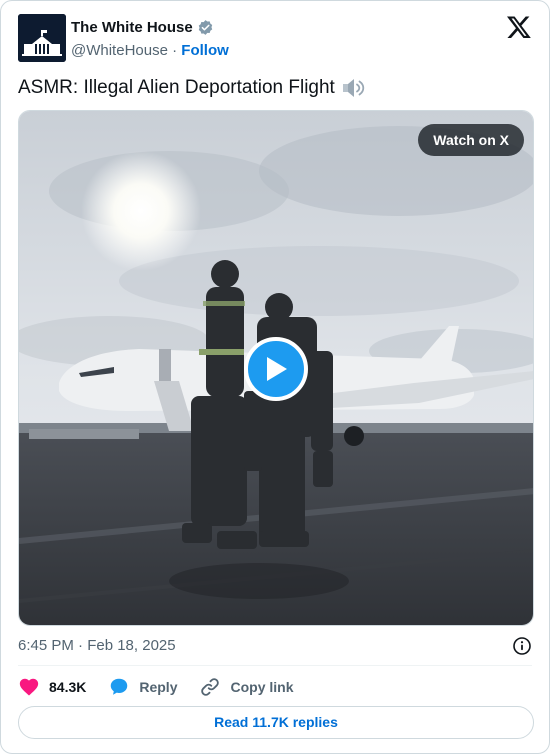 This screenshot has height=754, width=550. What do you see at coordinates (68, 687) in the screenshot?
I see `like-count: 84.3K` at bounding box center [68, 687].